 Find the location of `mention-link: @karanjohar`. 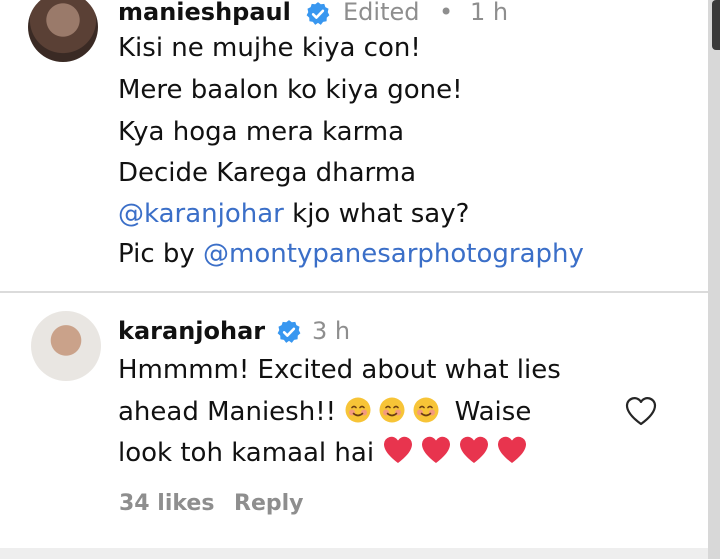

mention-link: @karanjohar is located at coordinates (201, 214).